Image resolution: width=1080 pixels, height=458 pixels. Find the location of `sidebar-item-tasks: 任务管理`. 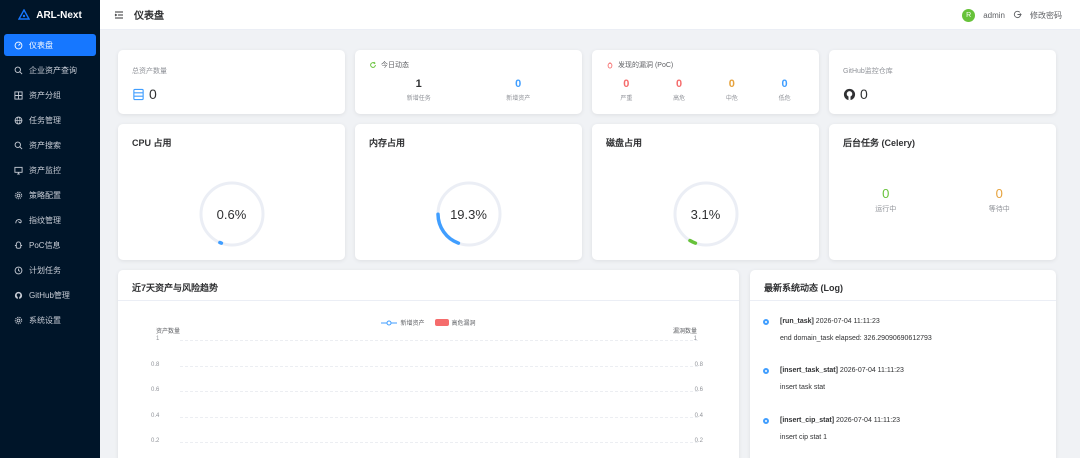

sidebar-item-tasks: 任务管理 is located at coordinates (50, 120).